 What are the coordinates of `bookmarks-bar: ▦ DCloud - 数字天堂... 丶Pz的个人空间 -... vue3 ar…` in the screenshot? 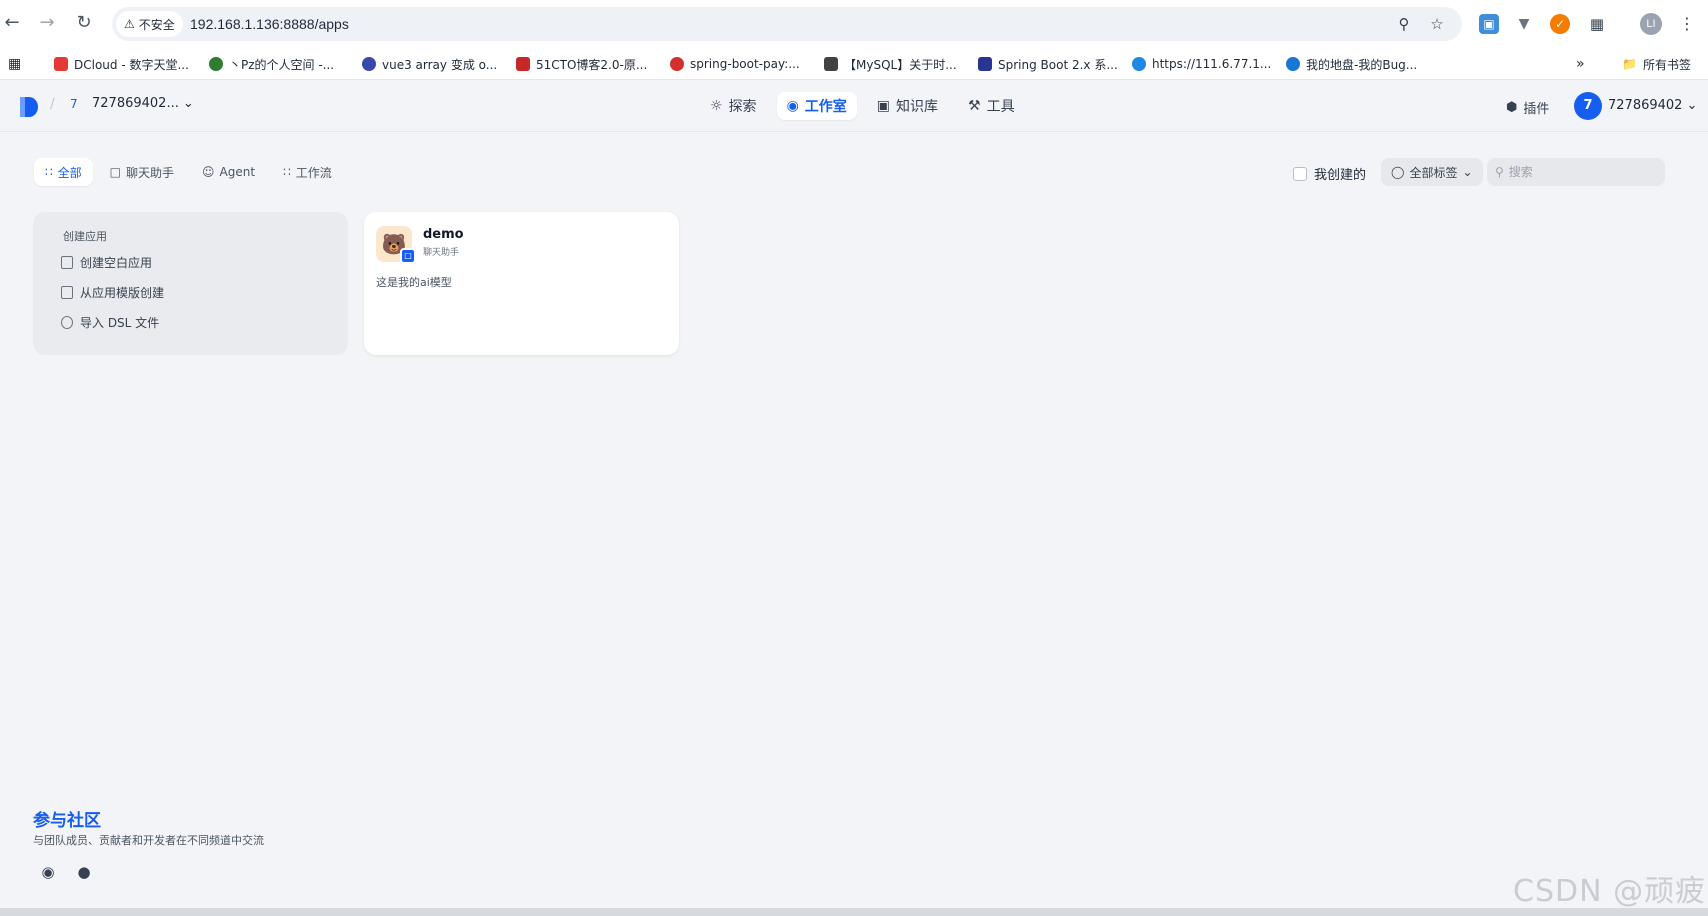 It's located at (854, 64).